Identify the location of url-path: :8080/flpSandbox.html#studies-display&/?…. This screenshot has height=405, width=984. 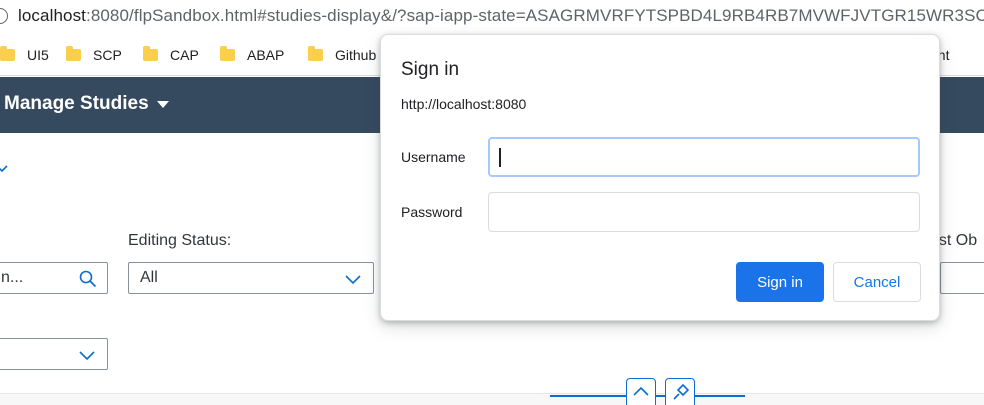
(535, 15).